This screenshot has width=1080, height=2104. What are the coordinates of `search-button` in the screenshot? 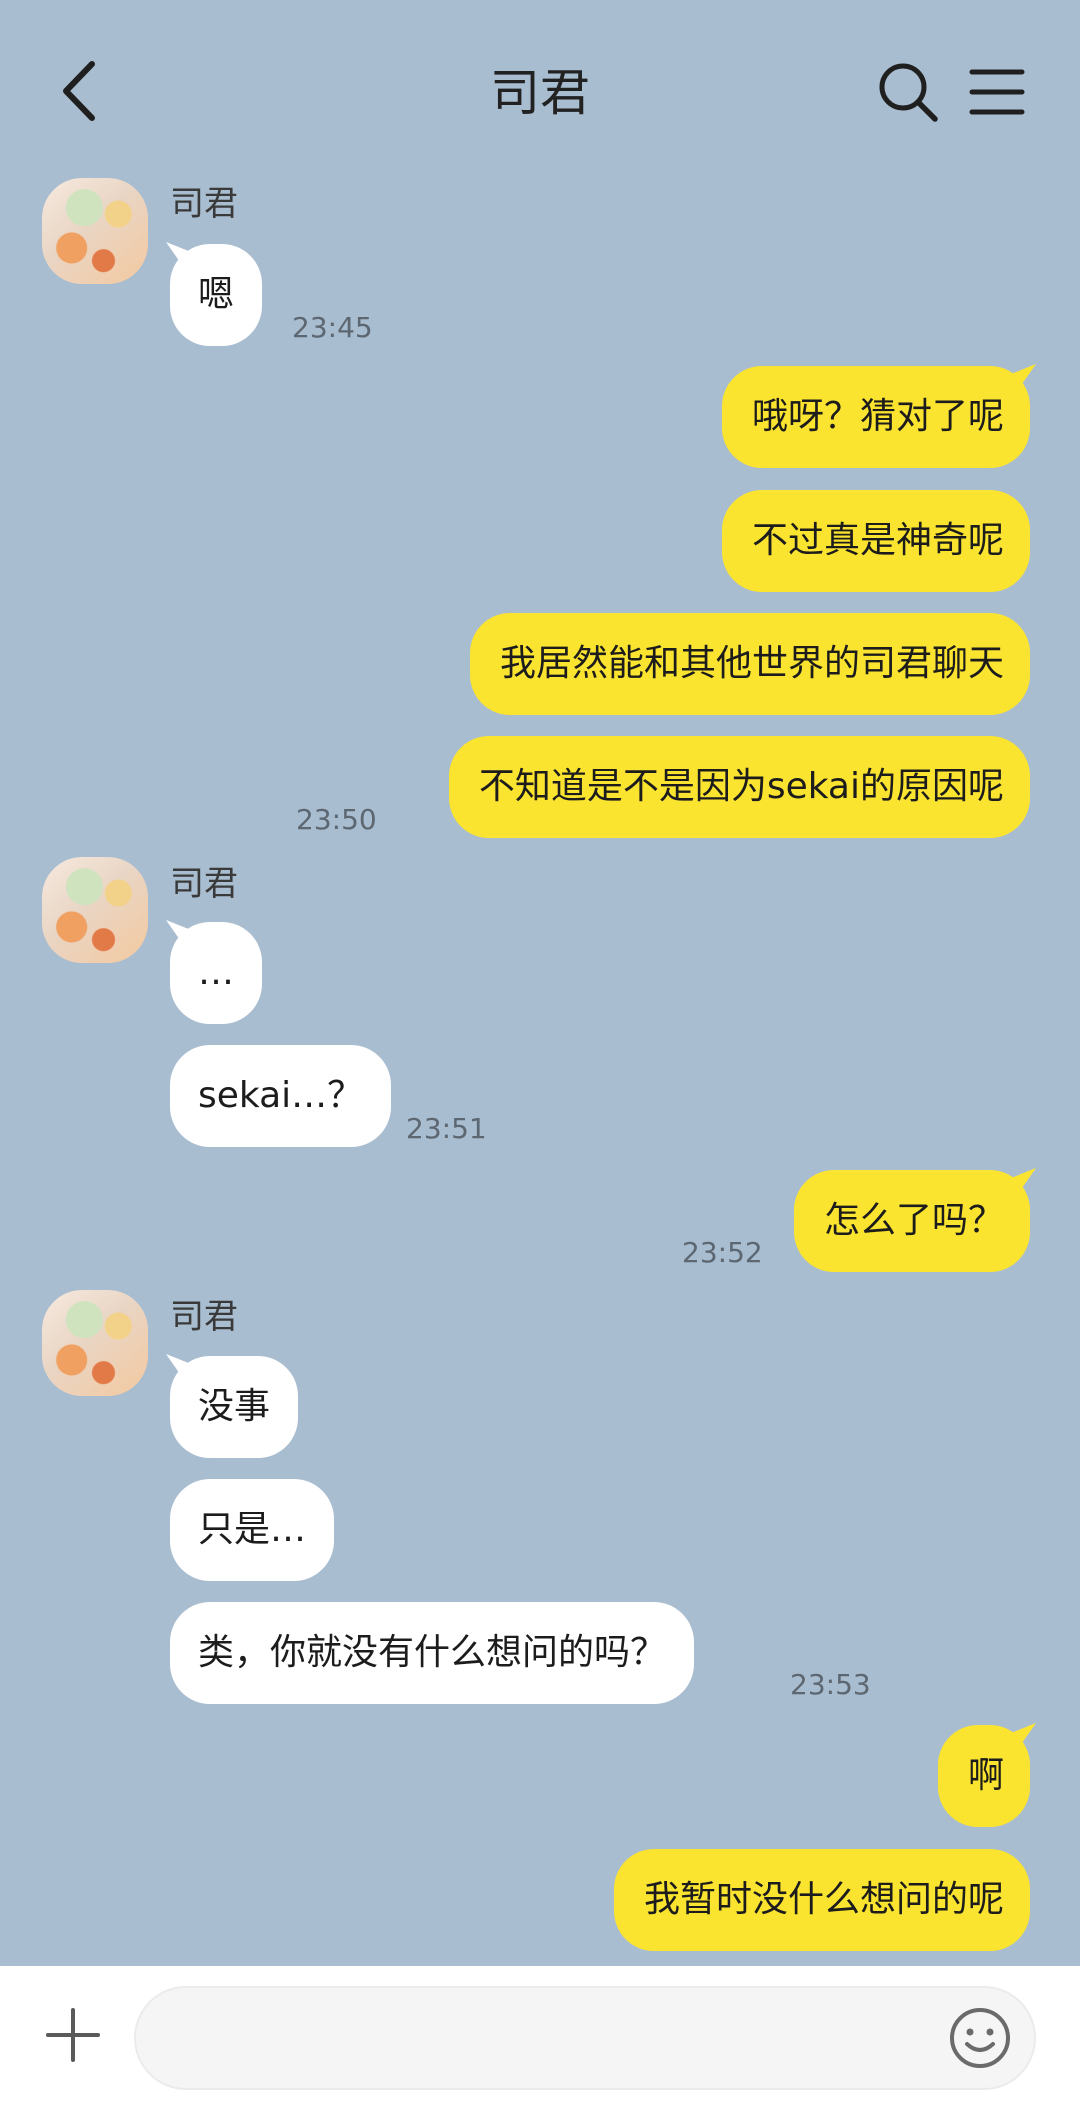 It's located at (908, 92).